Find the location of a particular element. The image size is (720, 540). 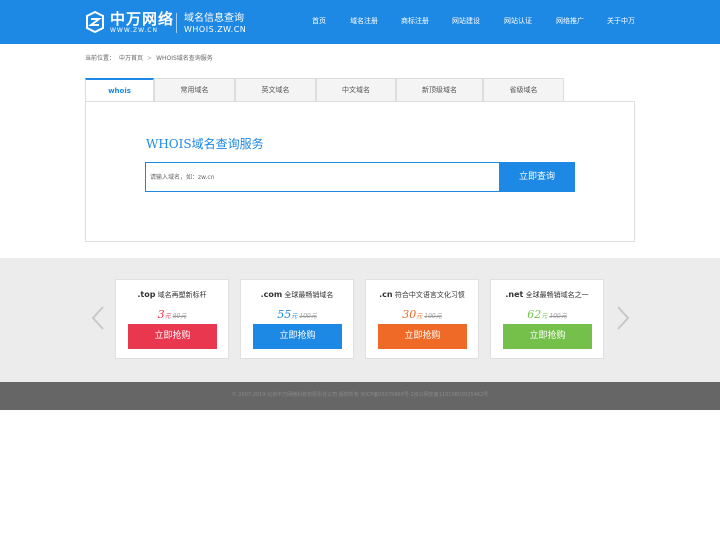

chevron-left-icon is located at coordinates (98, 318).